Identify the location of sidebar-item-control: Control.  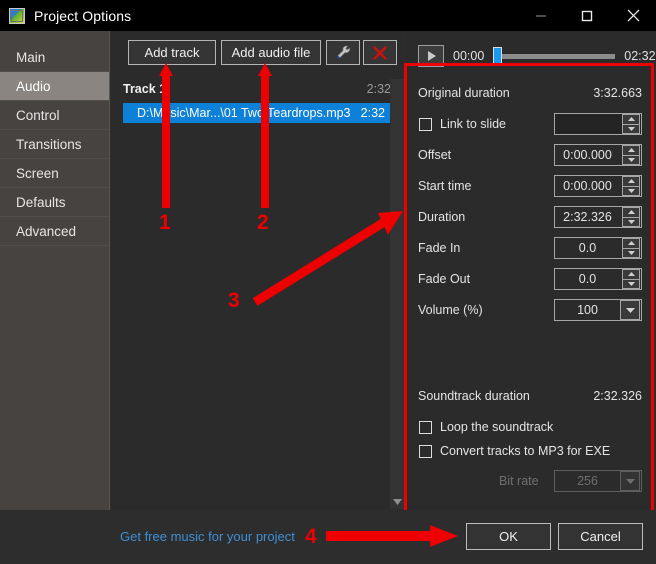
(54, 115).